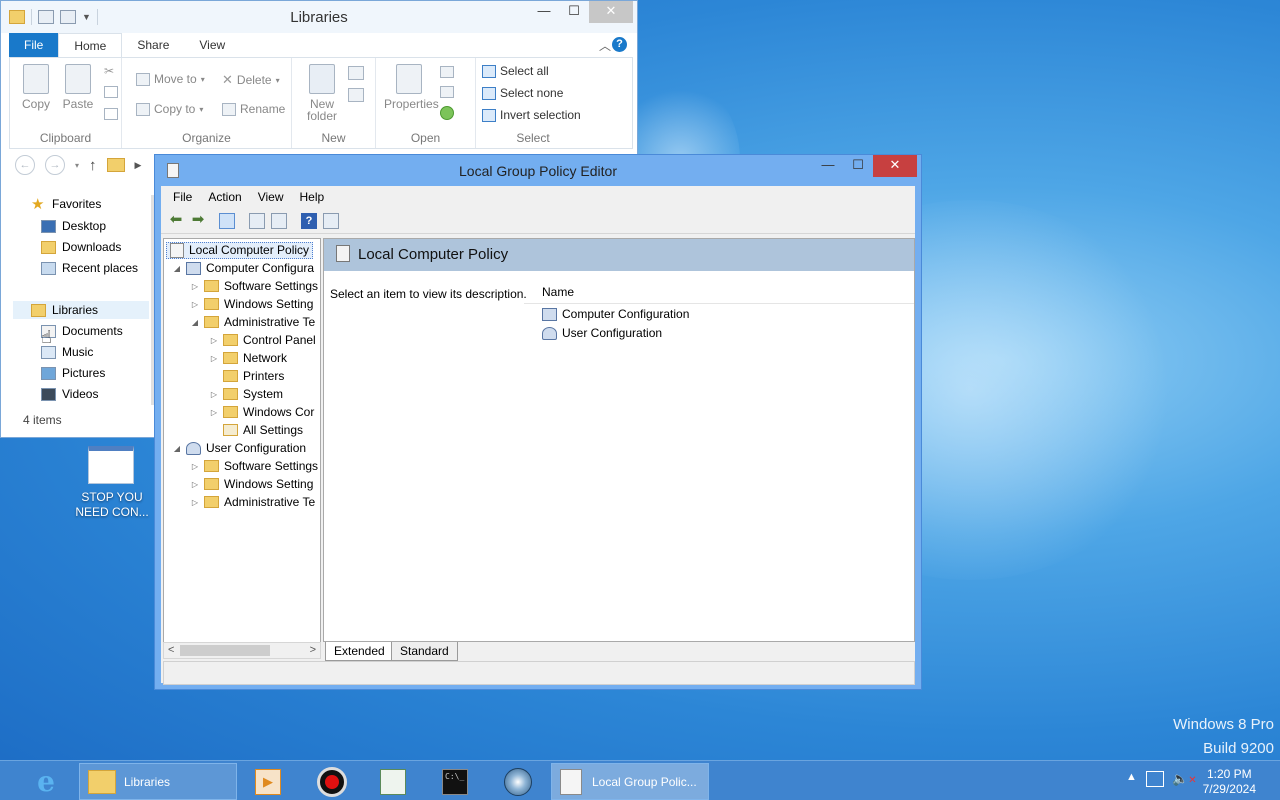 The image size is (1280, 800). I want to click on scroll-left-icon: <, so click(171, 650).